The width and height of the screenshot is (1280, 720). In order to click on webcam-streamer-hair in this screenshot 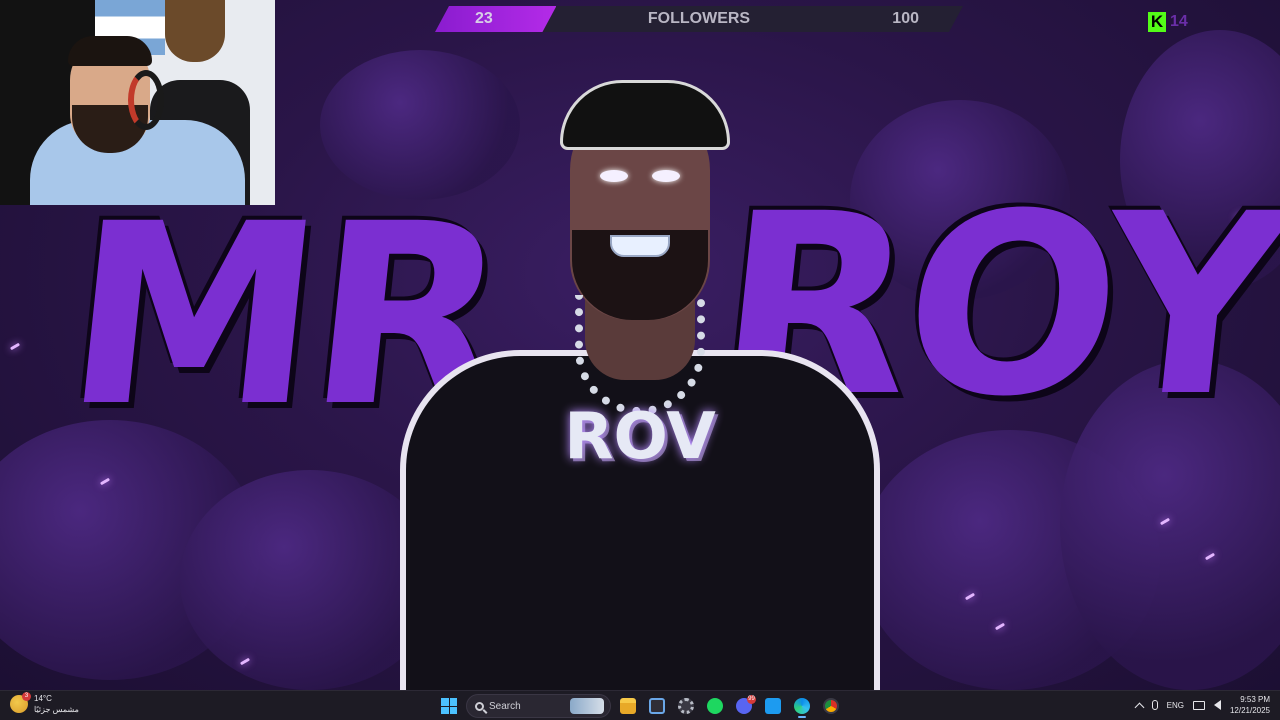, I will do `click(110, 51)`.